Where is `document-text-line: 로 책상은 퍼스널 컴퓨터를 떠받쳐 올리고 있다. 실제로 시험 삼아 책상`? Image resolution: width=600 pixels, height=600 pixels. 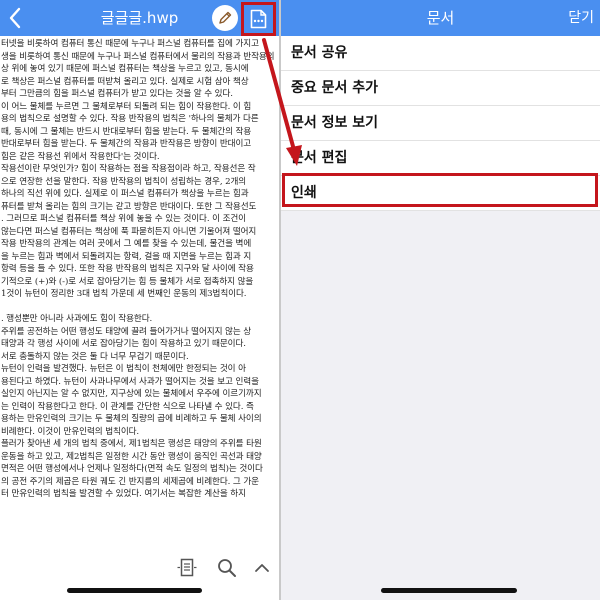 document-text-line: 로 책상은 퍼스널 컴퓨터를 떠받쳐 올리고 있다. 실제로 시험 삼아 책상 is located at coordinates (125, 81).